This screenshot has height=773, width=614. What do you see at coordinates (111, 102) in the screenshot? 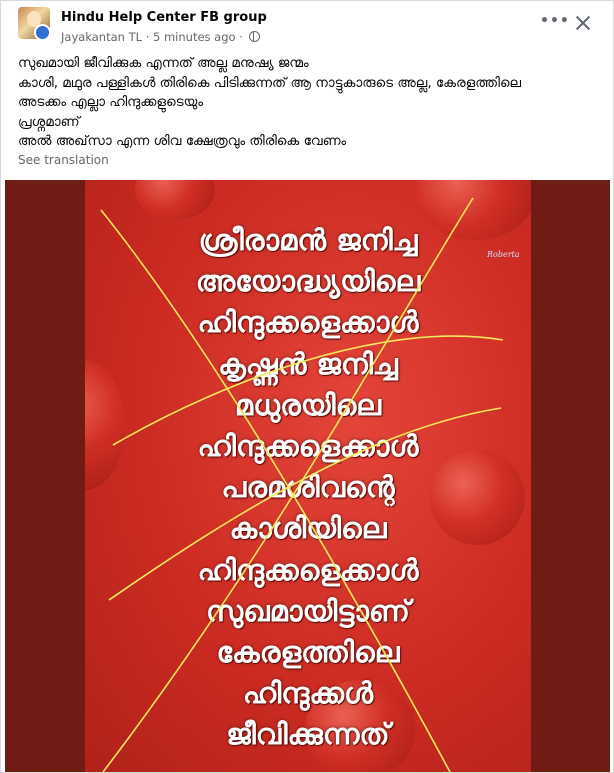
I see `post-body-line: അടക്കം എല്ലാ ഹിന്ദുക്കളുടെയും` at bounding box center [111, 102].